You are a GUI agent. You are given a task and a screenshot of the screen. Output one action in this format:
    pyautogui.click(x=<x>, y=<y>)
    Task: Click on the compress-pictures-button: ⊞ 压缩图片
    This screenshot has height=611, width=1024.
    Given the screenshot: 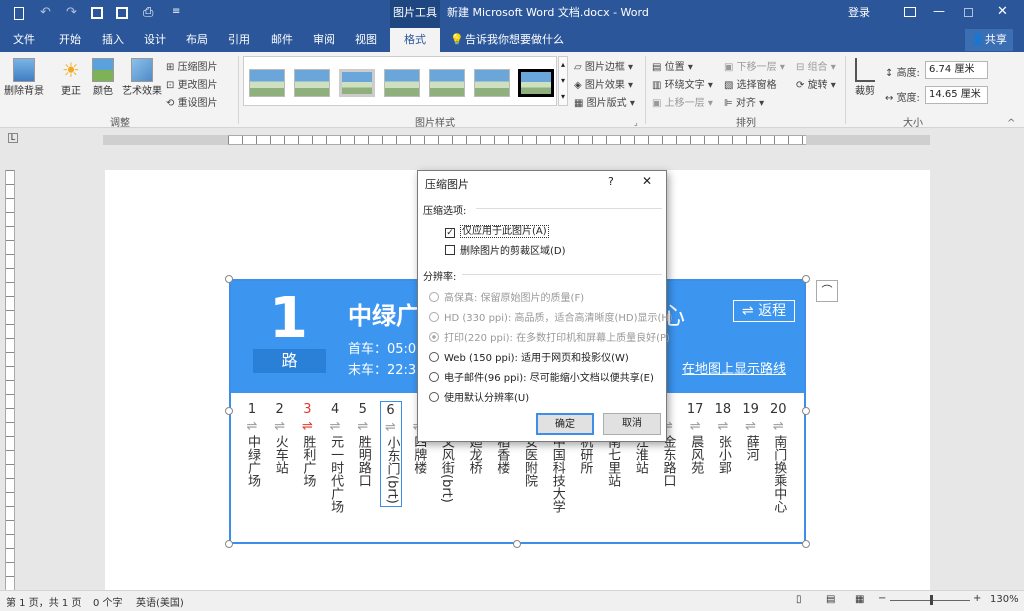 What is the action you would take?
    pyautogui.click(x=192, y=65)
    